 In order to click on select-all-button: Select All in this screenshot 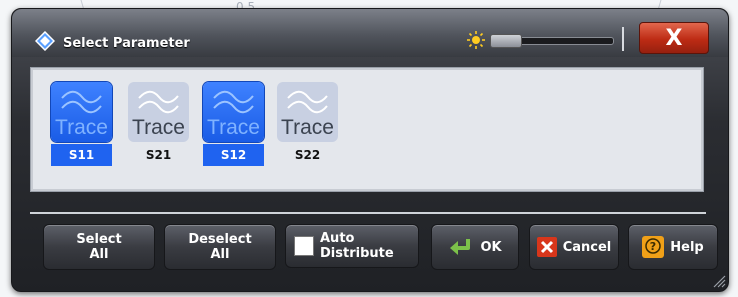, I will do `click(99, 247)`.